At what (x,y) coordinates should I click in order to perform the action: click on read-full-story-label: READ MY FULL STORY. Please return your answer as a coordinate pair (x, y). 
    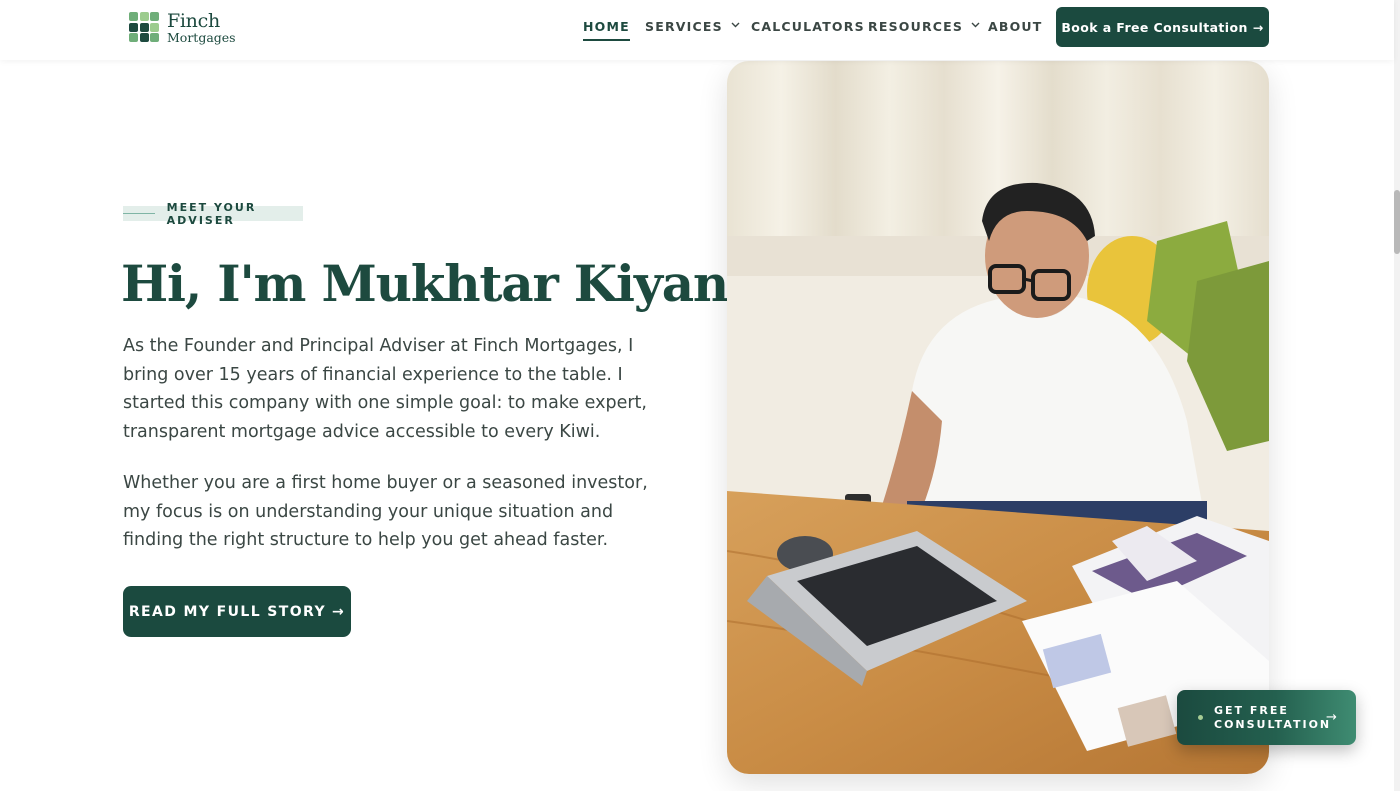
    Looking at the image, I should click on (227, 611).